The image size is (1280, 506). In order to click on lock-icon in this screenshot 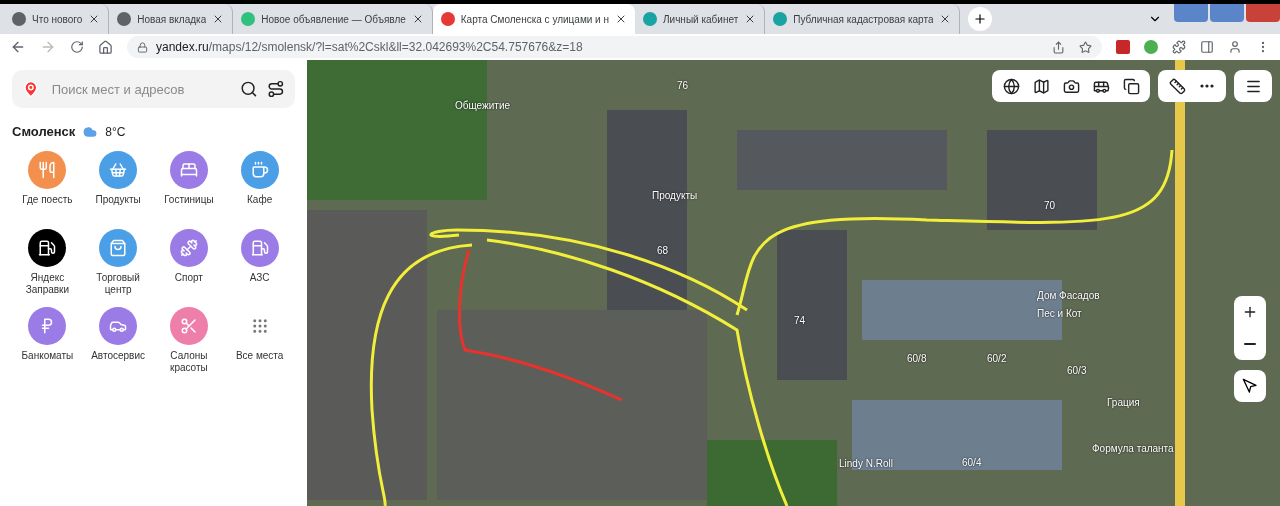, I will do `click(142, 47)`.